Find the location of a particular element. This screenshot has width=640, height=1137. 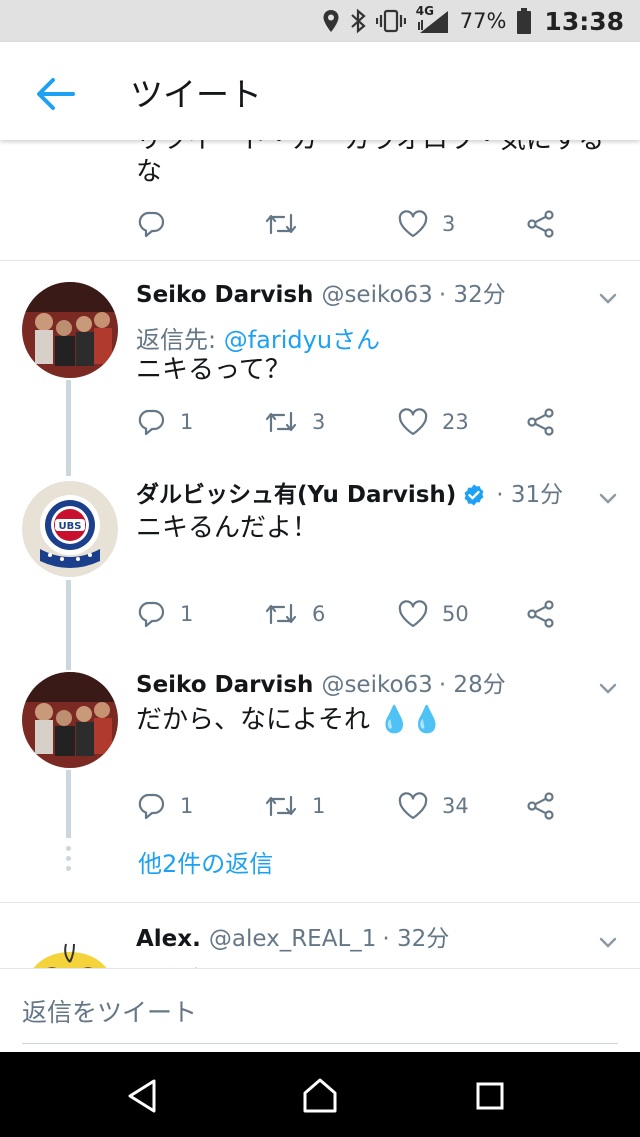

retweet-button is located at coordinates (281, 224).